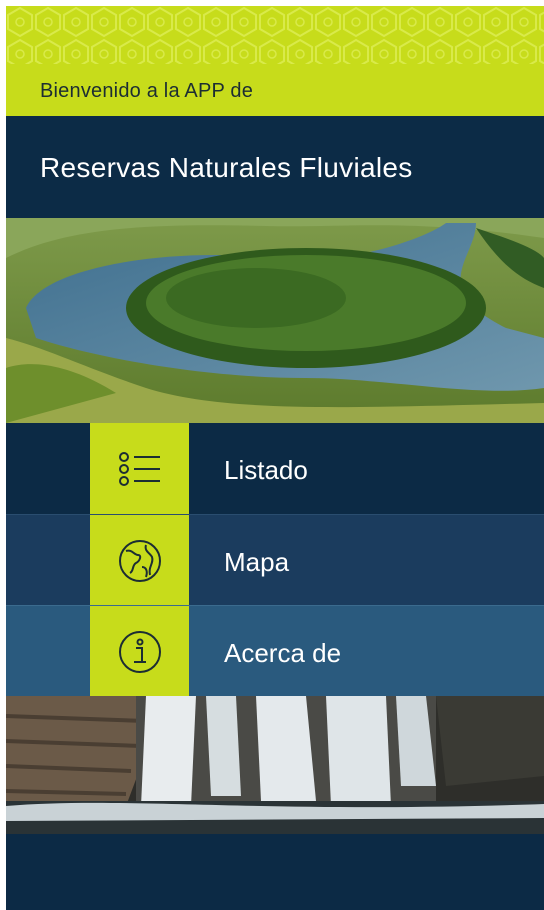  Describe the element at coordinates (139, 651) in the screenshot. I see `info-icon` at that location.